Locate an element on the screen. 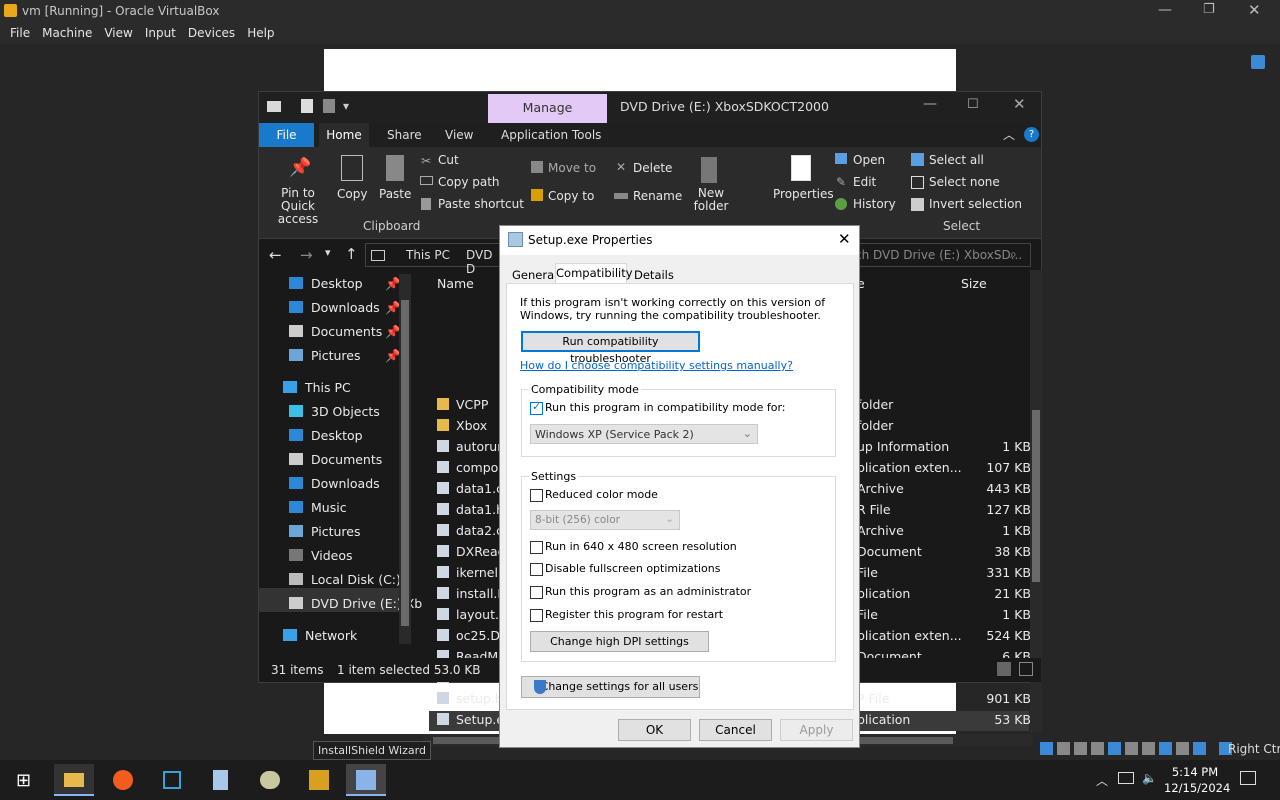 The image size is (1280, 800). compat-mode-checkbox: ✓ is located at coordinates (536, 407).